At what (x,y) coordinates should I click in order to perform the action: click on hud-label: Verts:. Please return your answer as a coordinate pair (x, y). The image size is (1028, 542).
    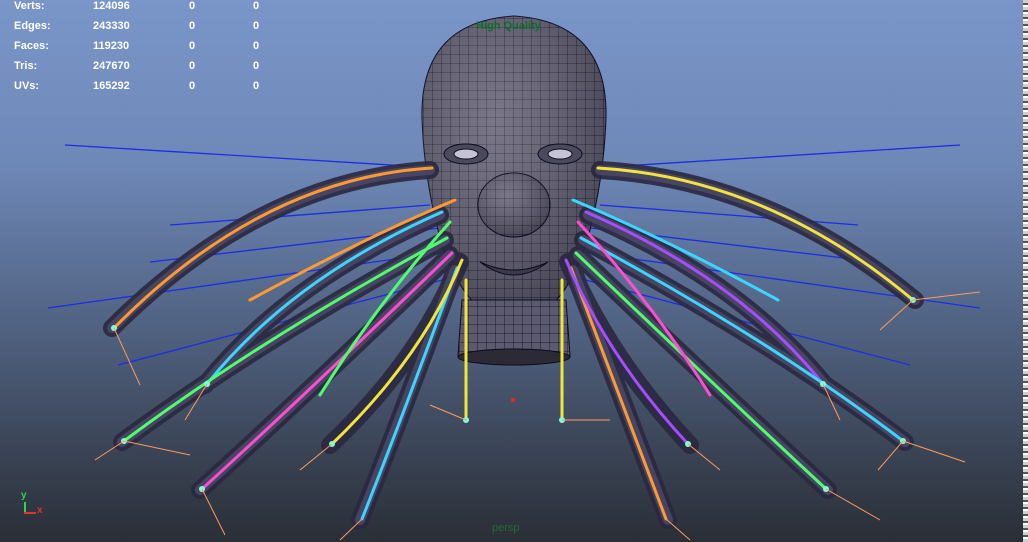
    Looking at the image, I should click on (29, 6).